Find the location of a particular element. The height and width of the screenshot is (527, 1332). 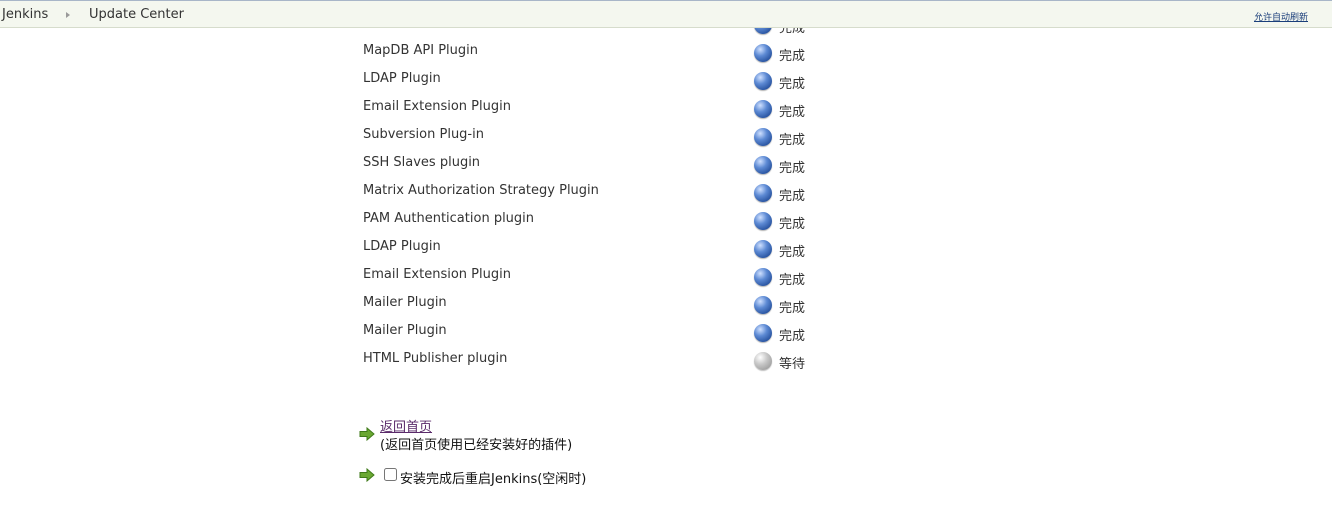

auto-refresh-link: 允许自动刷新 is located at coordinates (1281, 16).